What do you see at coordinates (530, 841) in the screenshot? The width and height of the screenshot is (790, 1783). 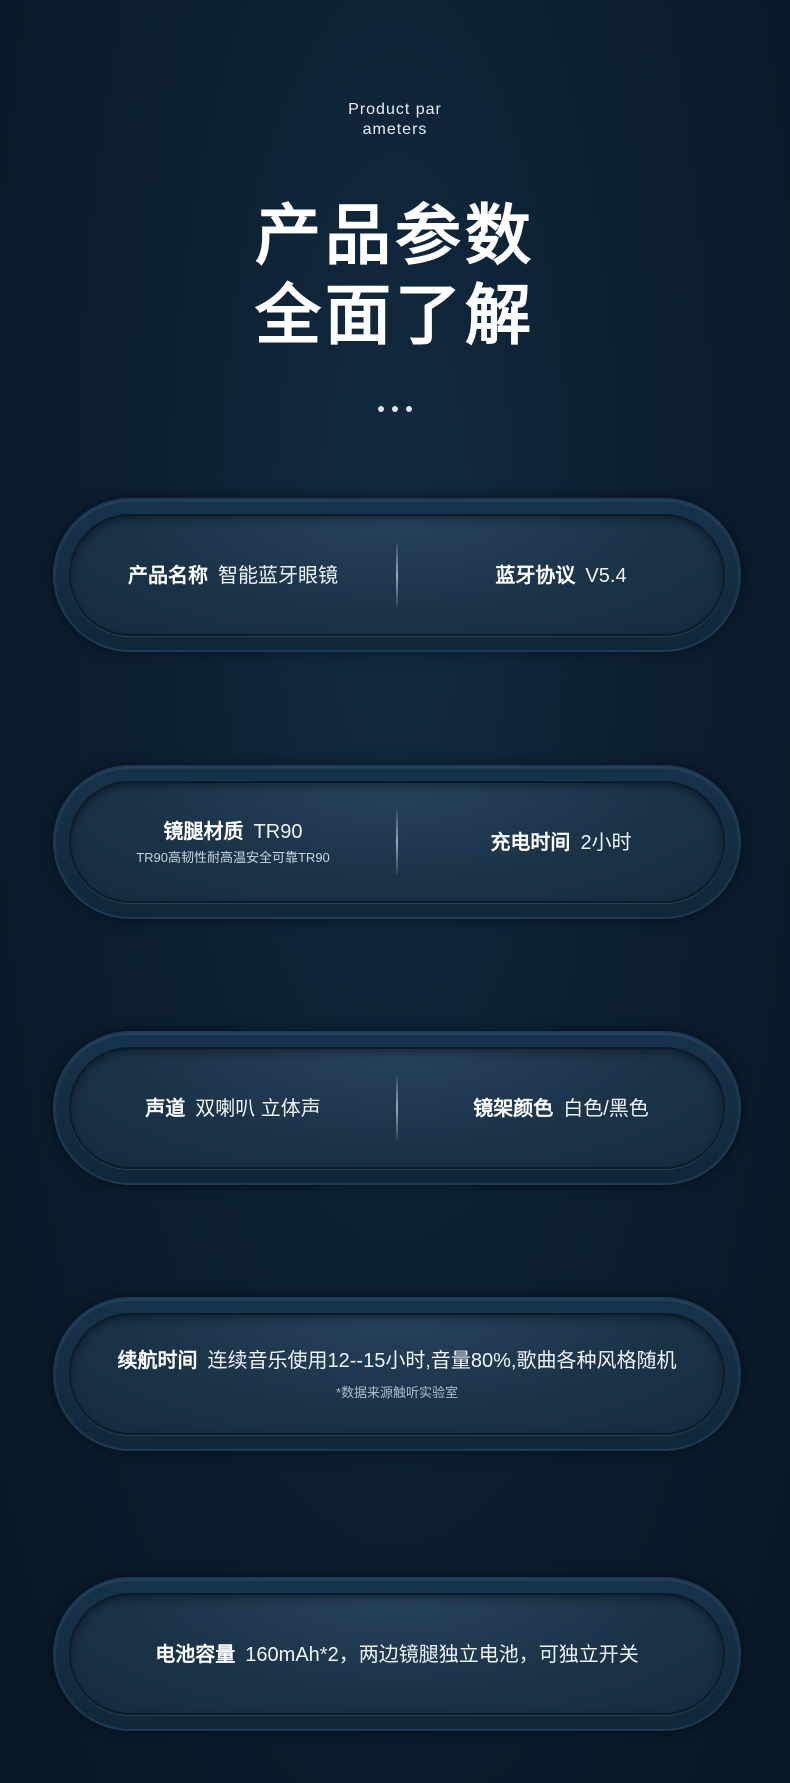 I see `param-label: 充电时间` at bounding box center [530, 841].